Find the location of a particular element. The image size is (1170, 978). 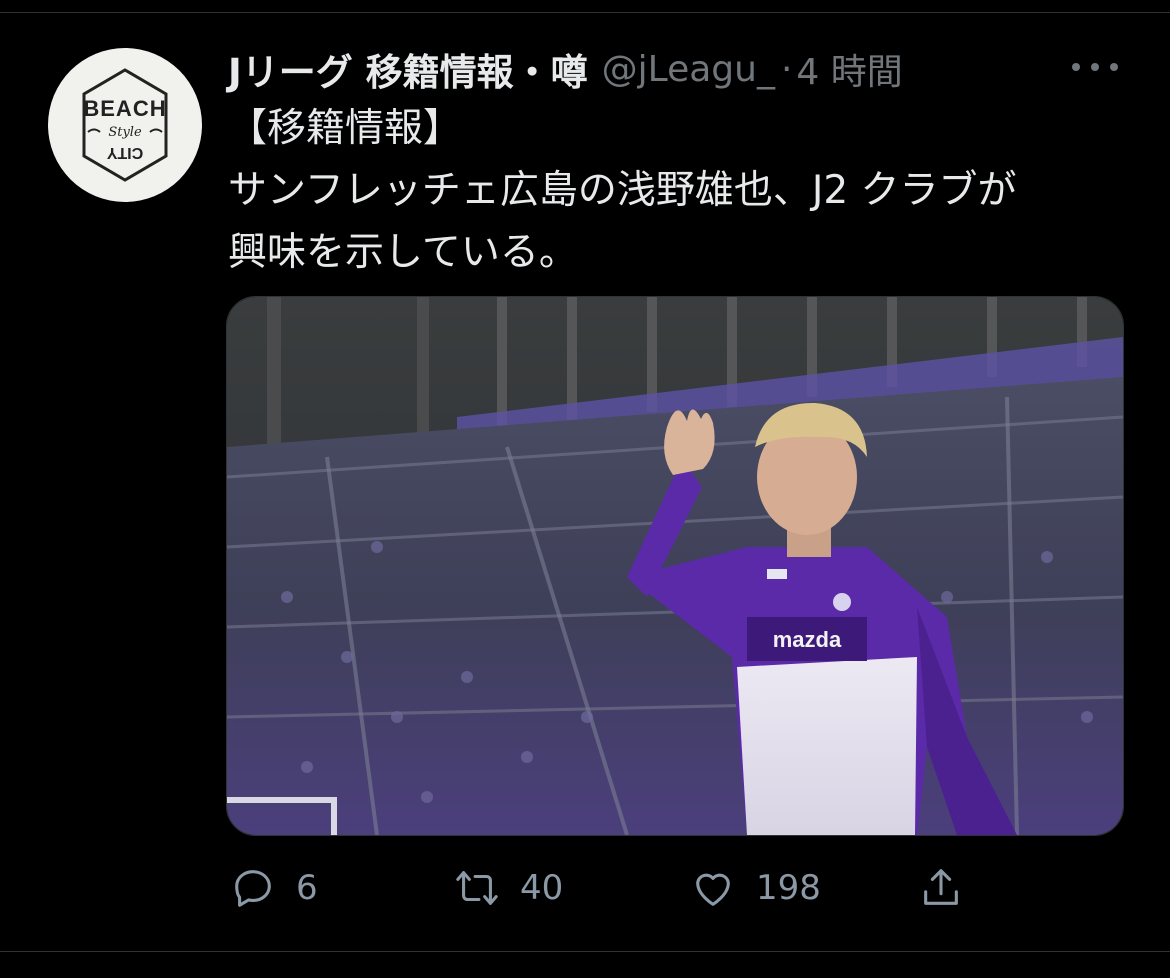

tweet-text: 【移籍情報】 サンフレッチェ広島の浅野雄也、J2 クラブが 興味を示している。 is located at coordinates (678, 191).